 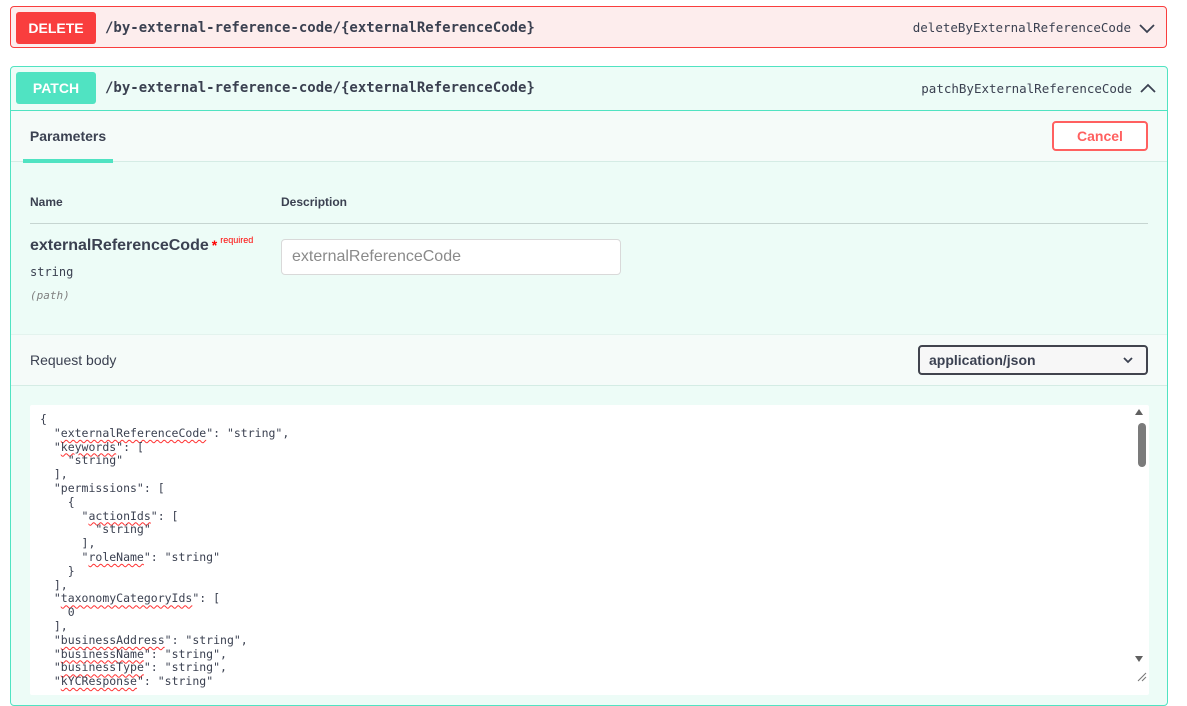 I want to click on method-badge-patch: PATCH, so click(x=56, y=88).